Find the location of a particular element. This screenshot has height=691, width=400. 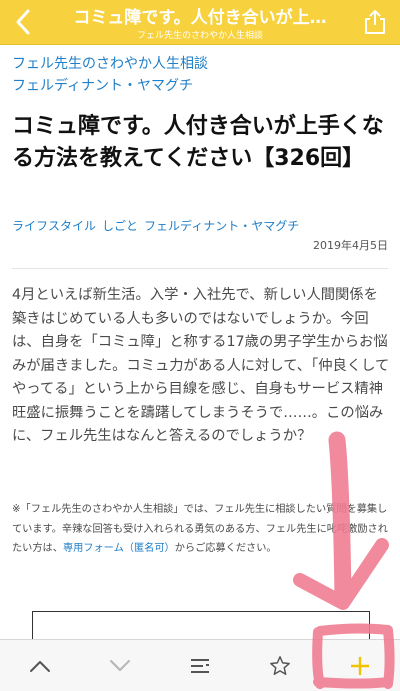

submission-form-link: 専用フォーム（匿名可） is located at coordinates (119, 548).